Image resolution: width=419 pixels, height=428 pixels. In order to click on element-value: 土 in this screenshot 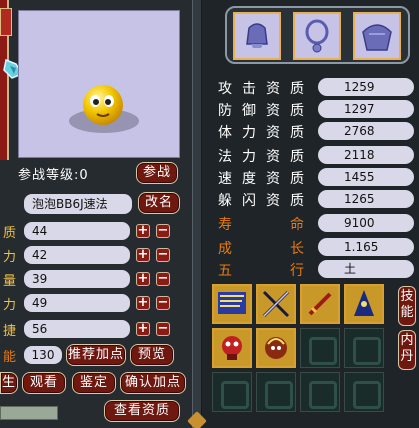, I will do `click(366, 269)`.